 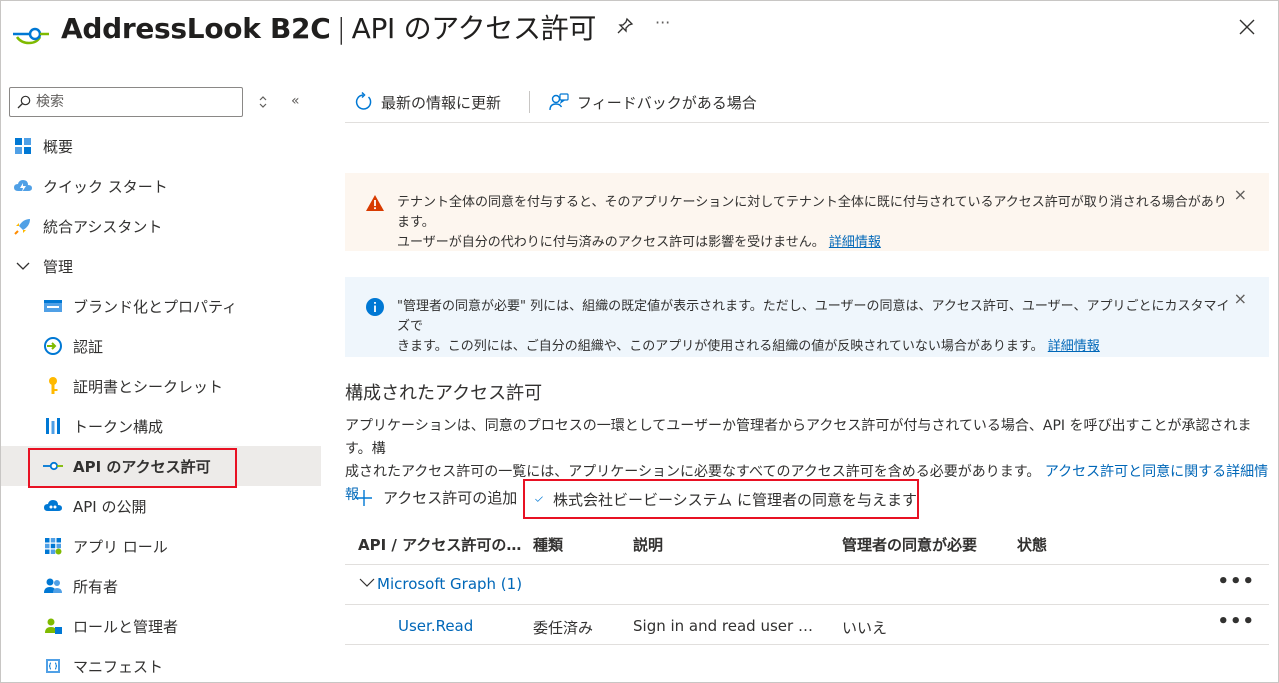 What do you see at coordinates (126, 626) in the screenshot?
I see `sidebar-item-label: ロールと管理者` at bounding box center [126, 626].